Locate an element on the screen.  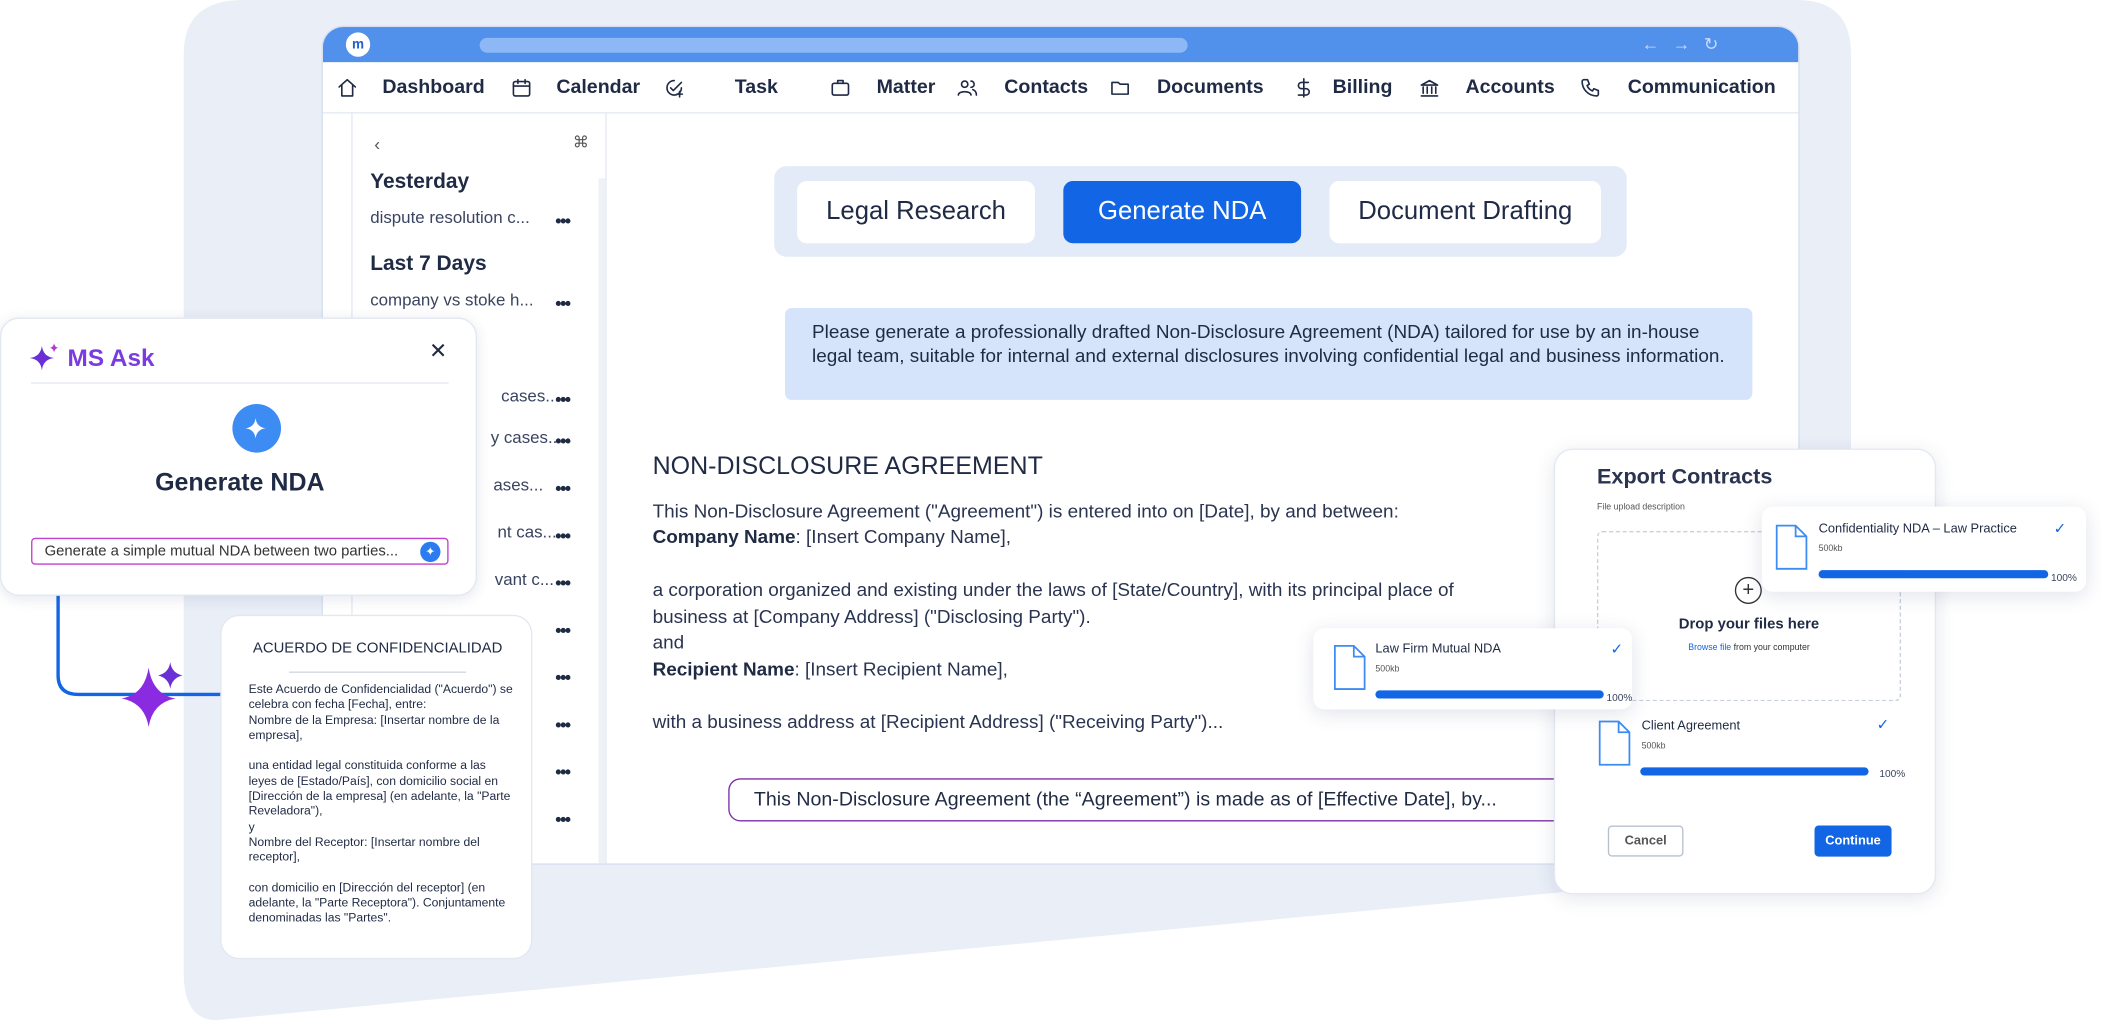
title-bar: m ← → ↻ is located at coordinates (1060, 45).